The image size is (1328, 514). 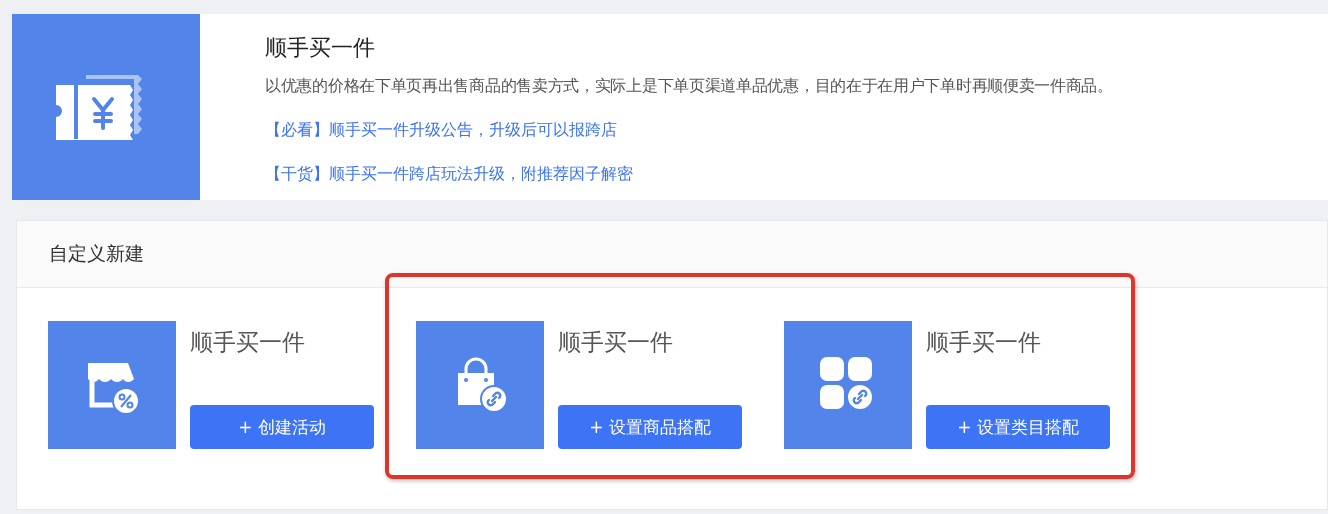 What do you see at coordinates (96, 253) in the screenshot?
I see `panel-title: 自定义新建` at bounding box center [96, 253].